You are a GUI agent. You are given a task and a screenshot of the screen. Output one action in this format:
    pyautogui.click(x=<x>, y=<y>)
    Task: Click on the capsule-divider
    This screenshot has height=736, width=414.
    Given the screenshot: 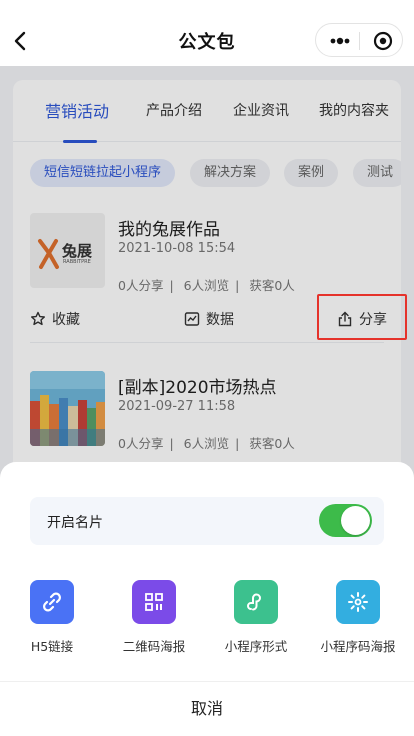 What is the action you would take?
    pyautogui.click(x=359, y=41)
    